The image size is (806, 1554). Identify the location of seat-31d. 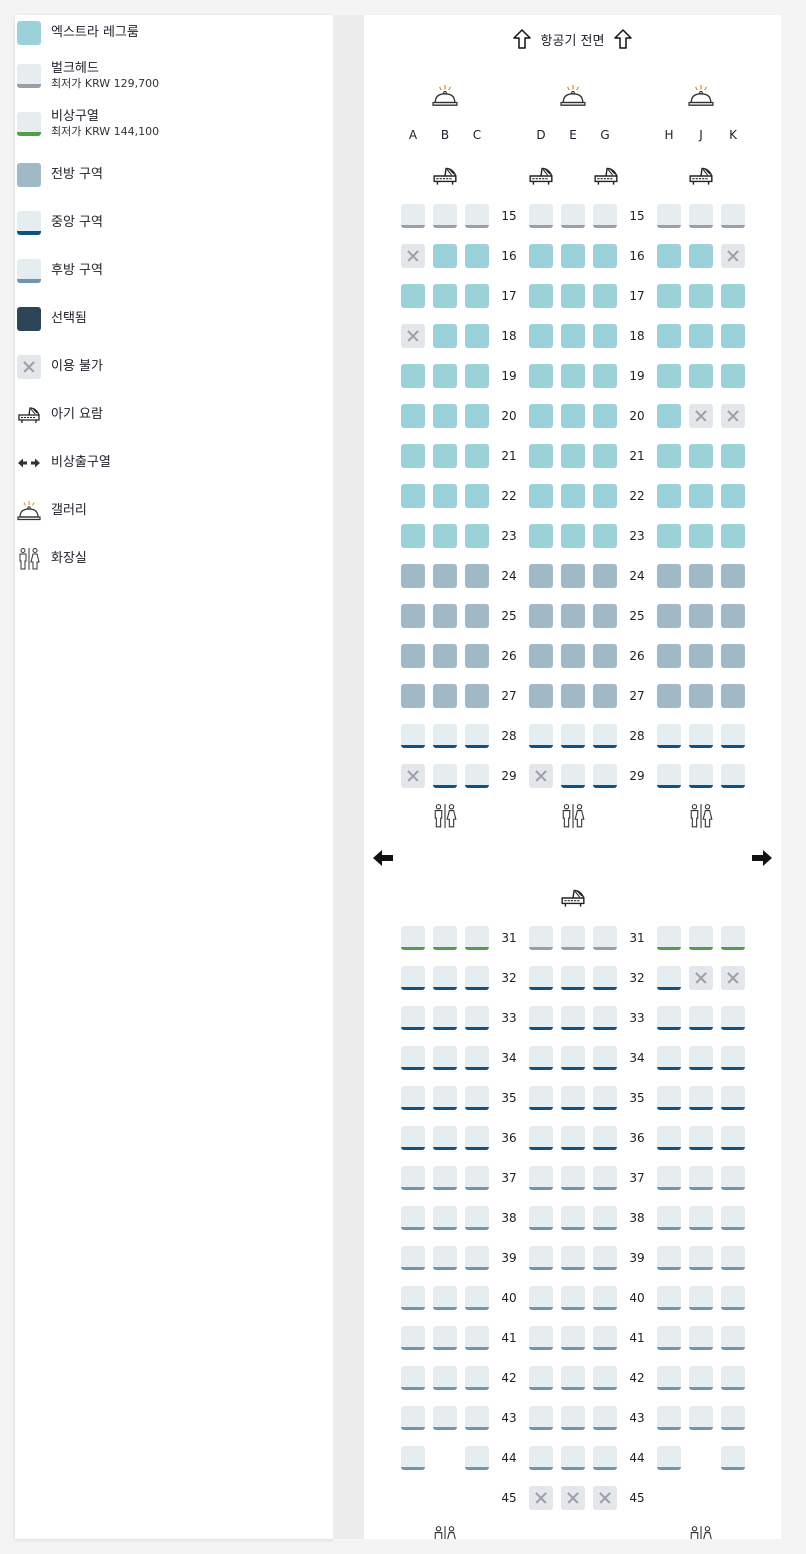
(541, 938).